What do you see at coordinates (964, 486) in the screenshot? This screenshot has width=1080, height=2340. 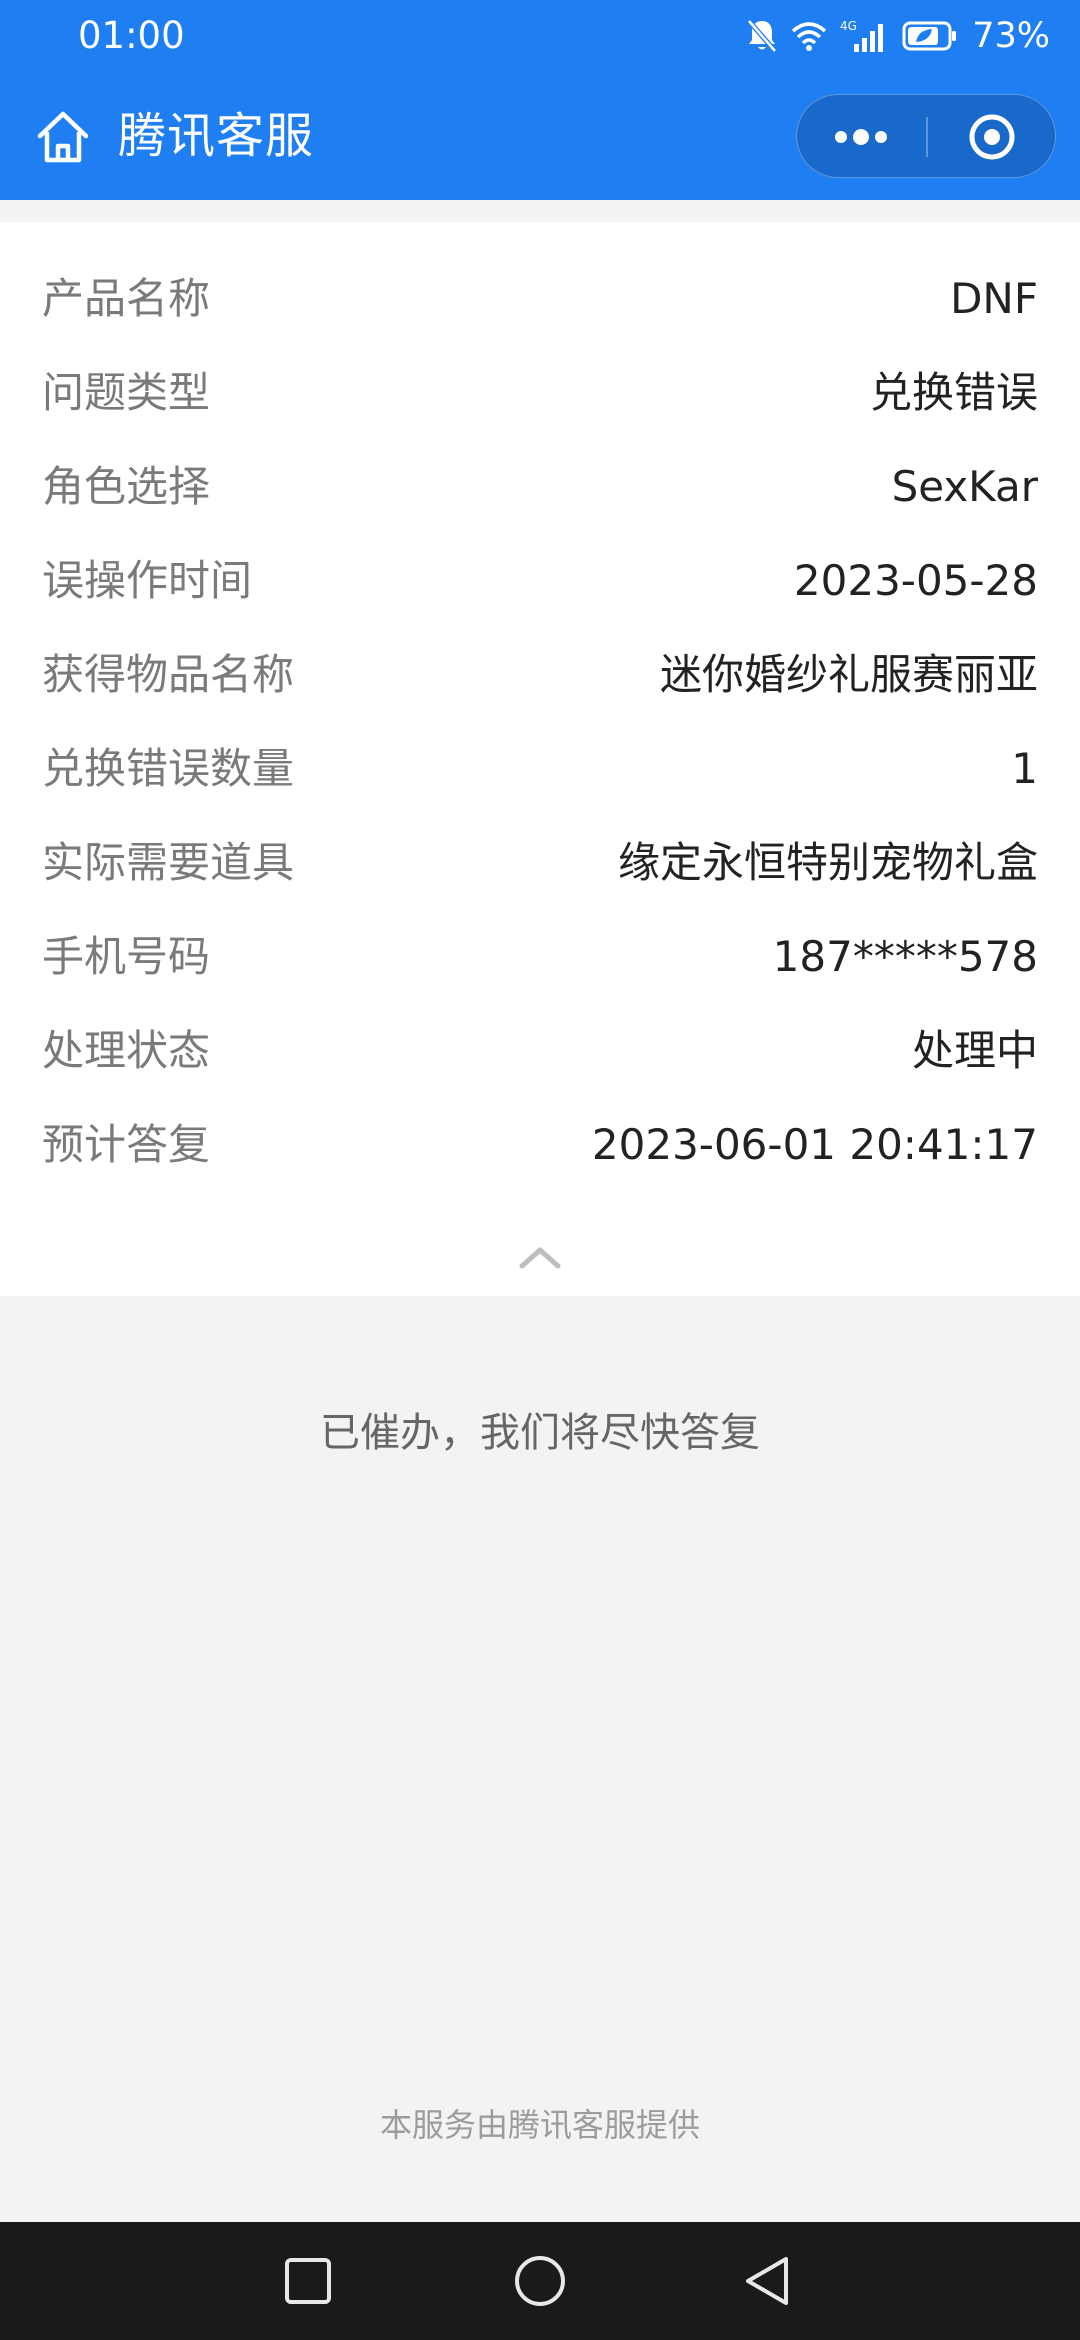 I see `detail-value: SexKar` at bounding box center [964, 486].